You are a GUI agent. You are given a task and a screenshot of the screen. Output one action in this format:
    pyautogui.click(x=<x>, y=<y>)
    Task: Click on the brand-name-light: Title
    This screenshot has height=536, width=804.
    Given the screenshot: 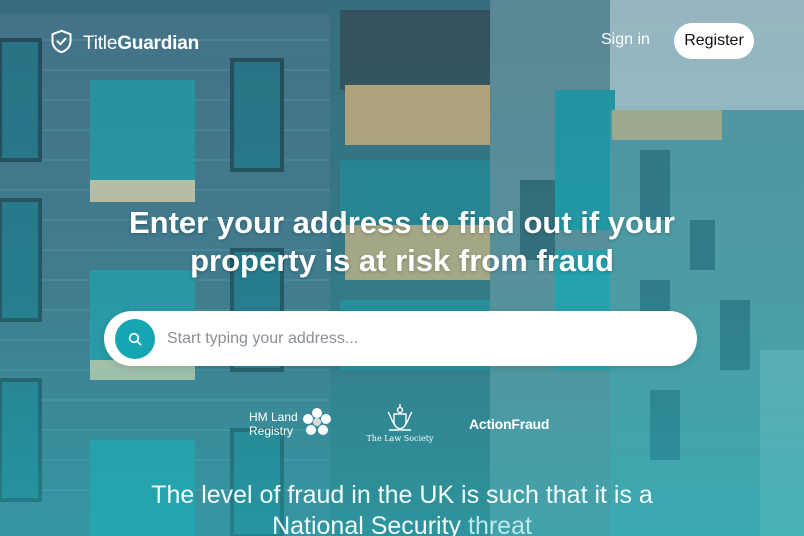 What is the action you would take?
    pyautogui.click(x=100, y=43)
    